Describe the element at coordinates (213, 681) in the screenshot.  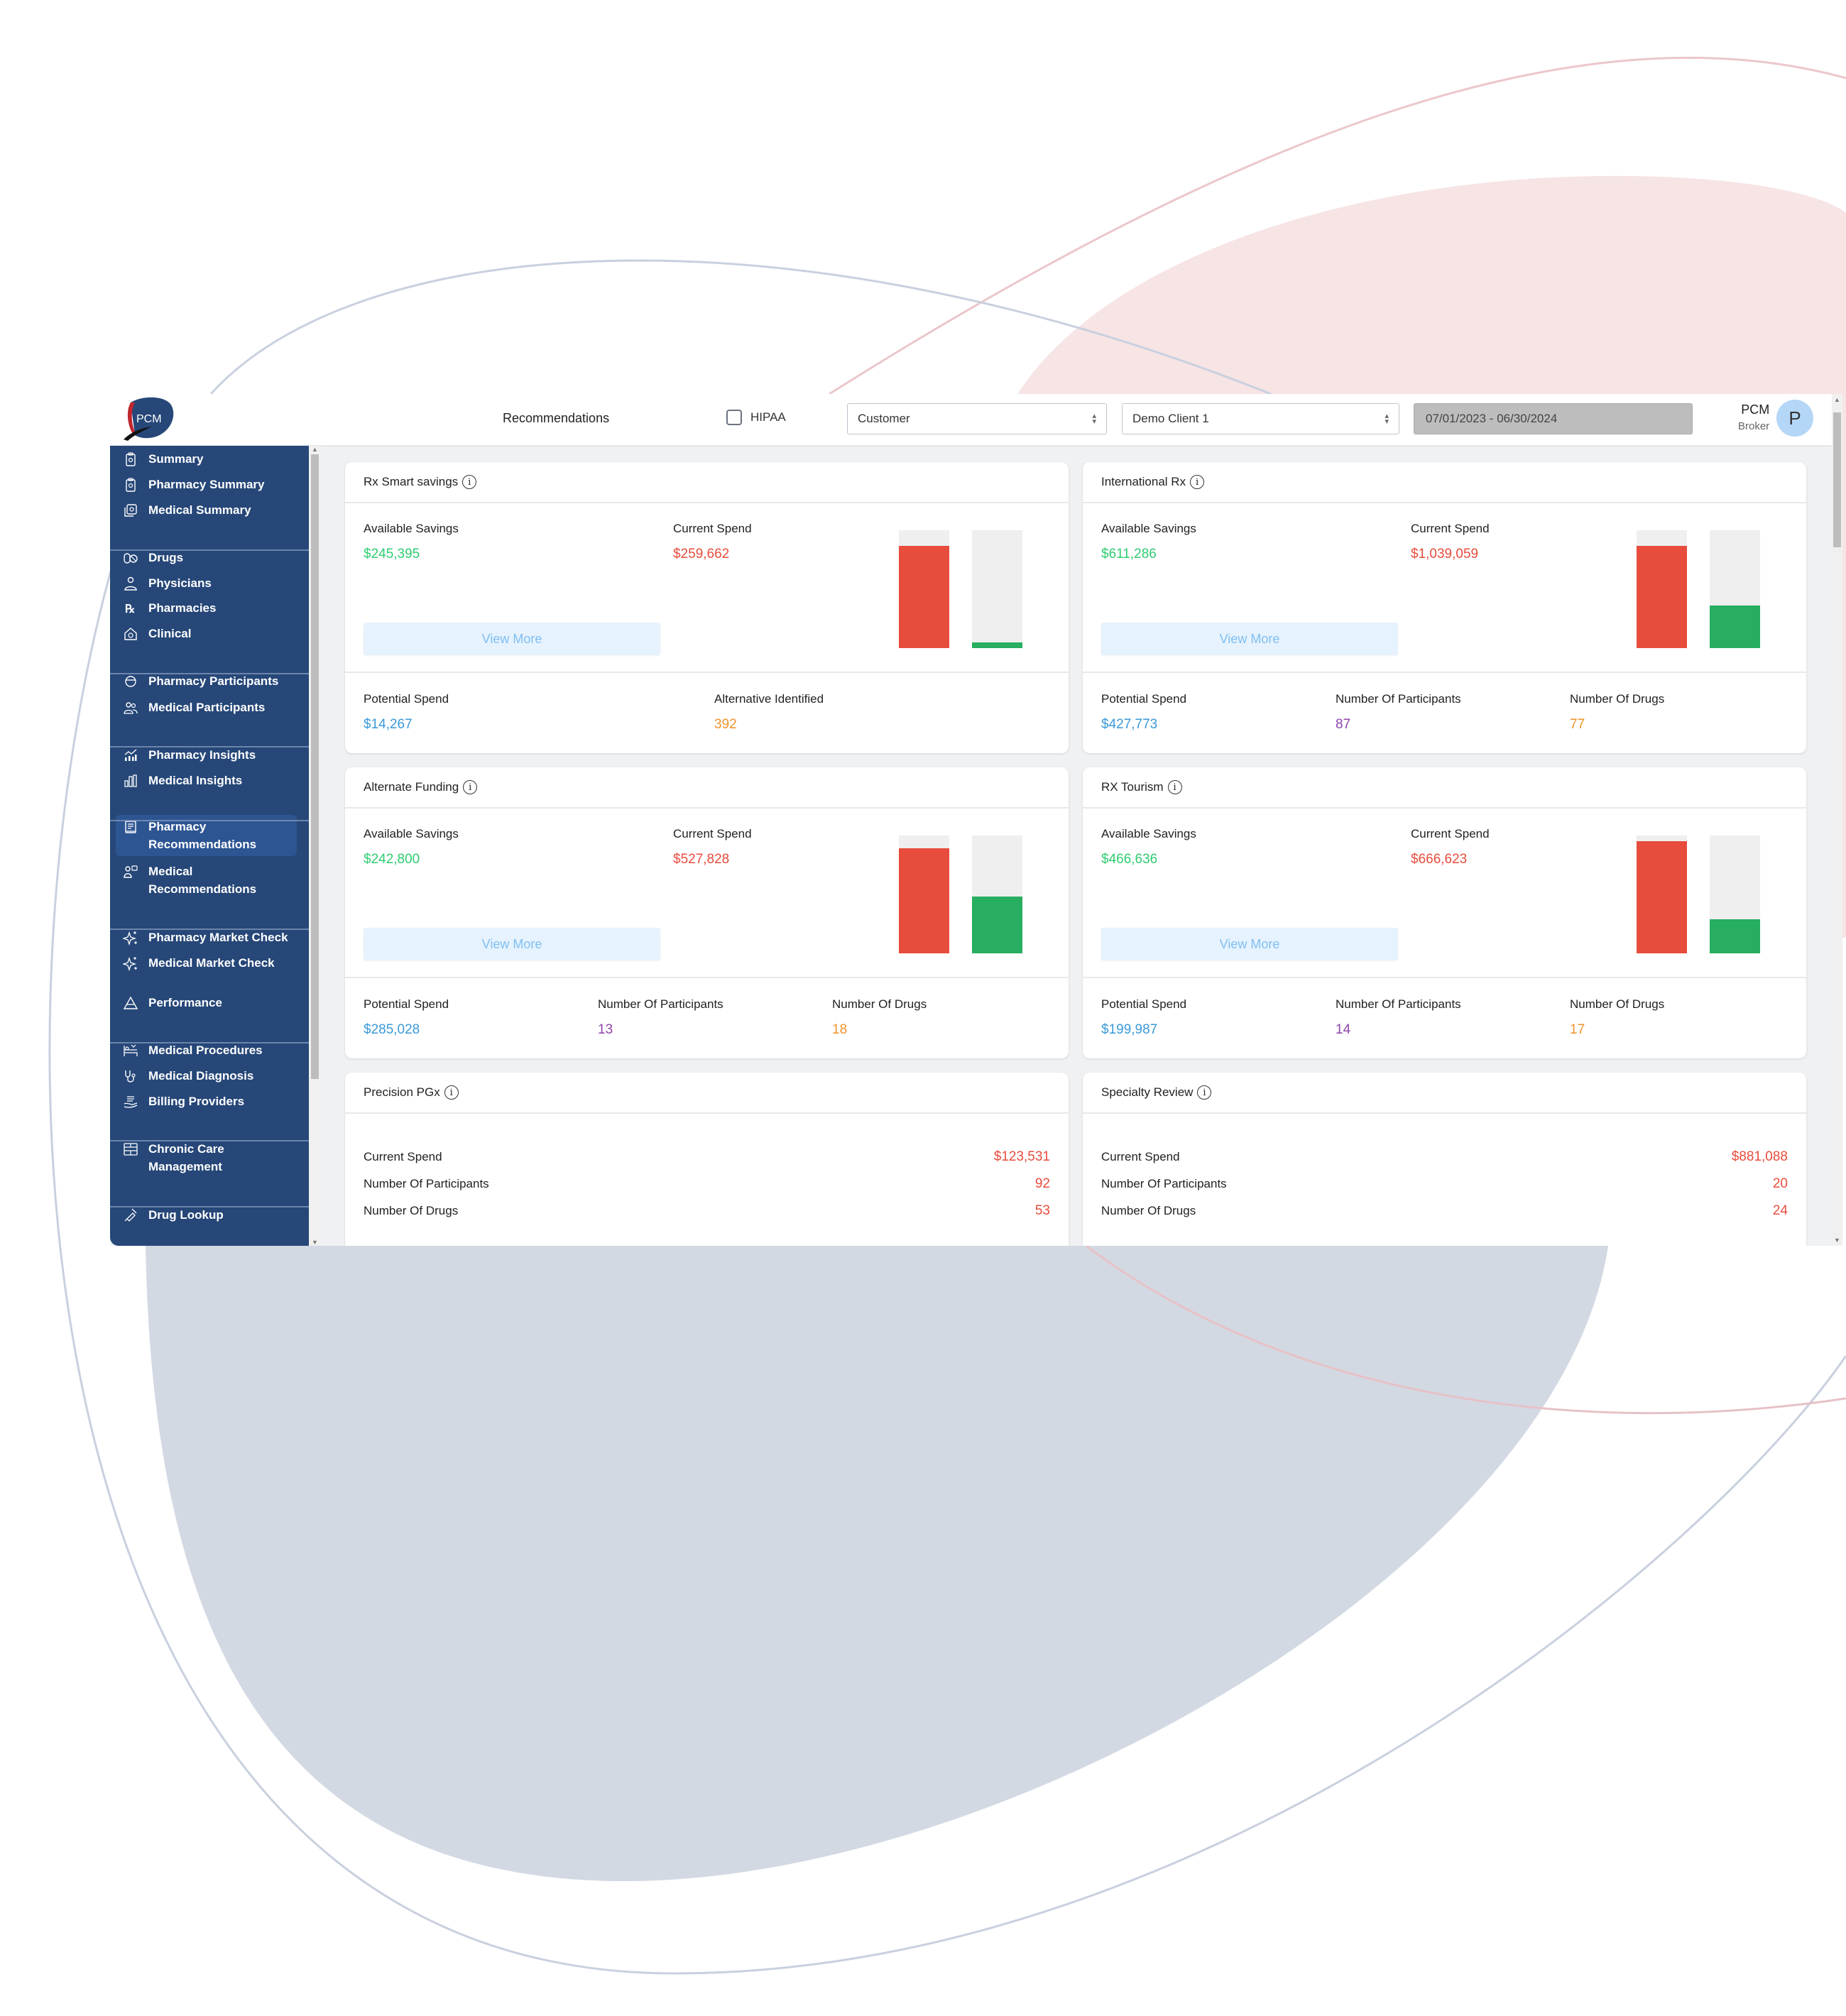
I see `sidebar-item-label: Pharmacy Participants` at that location.